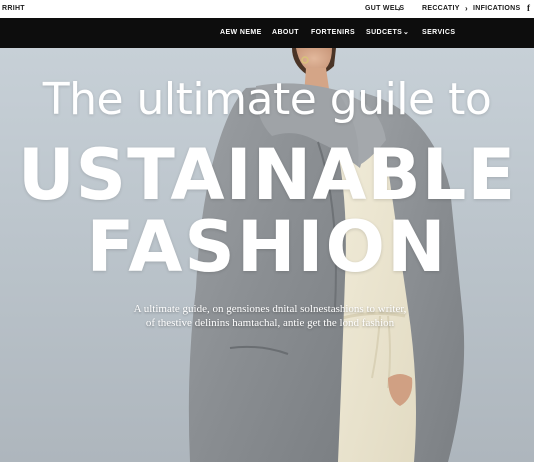  Describe the element at coordinates (528, 8) in the screenshot. I see `facebook-icon: f` at that location.